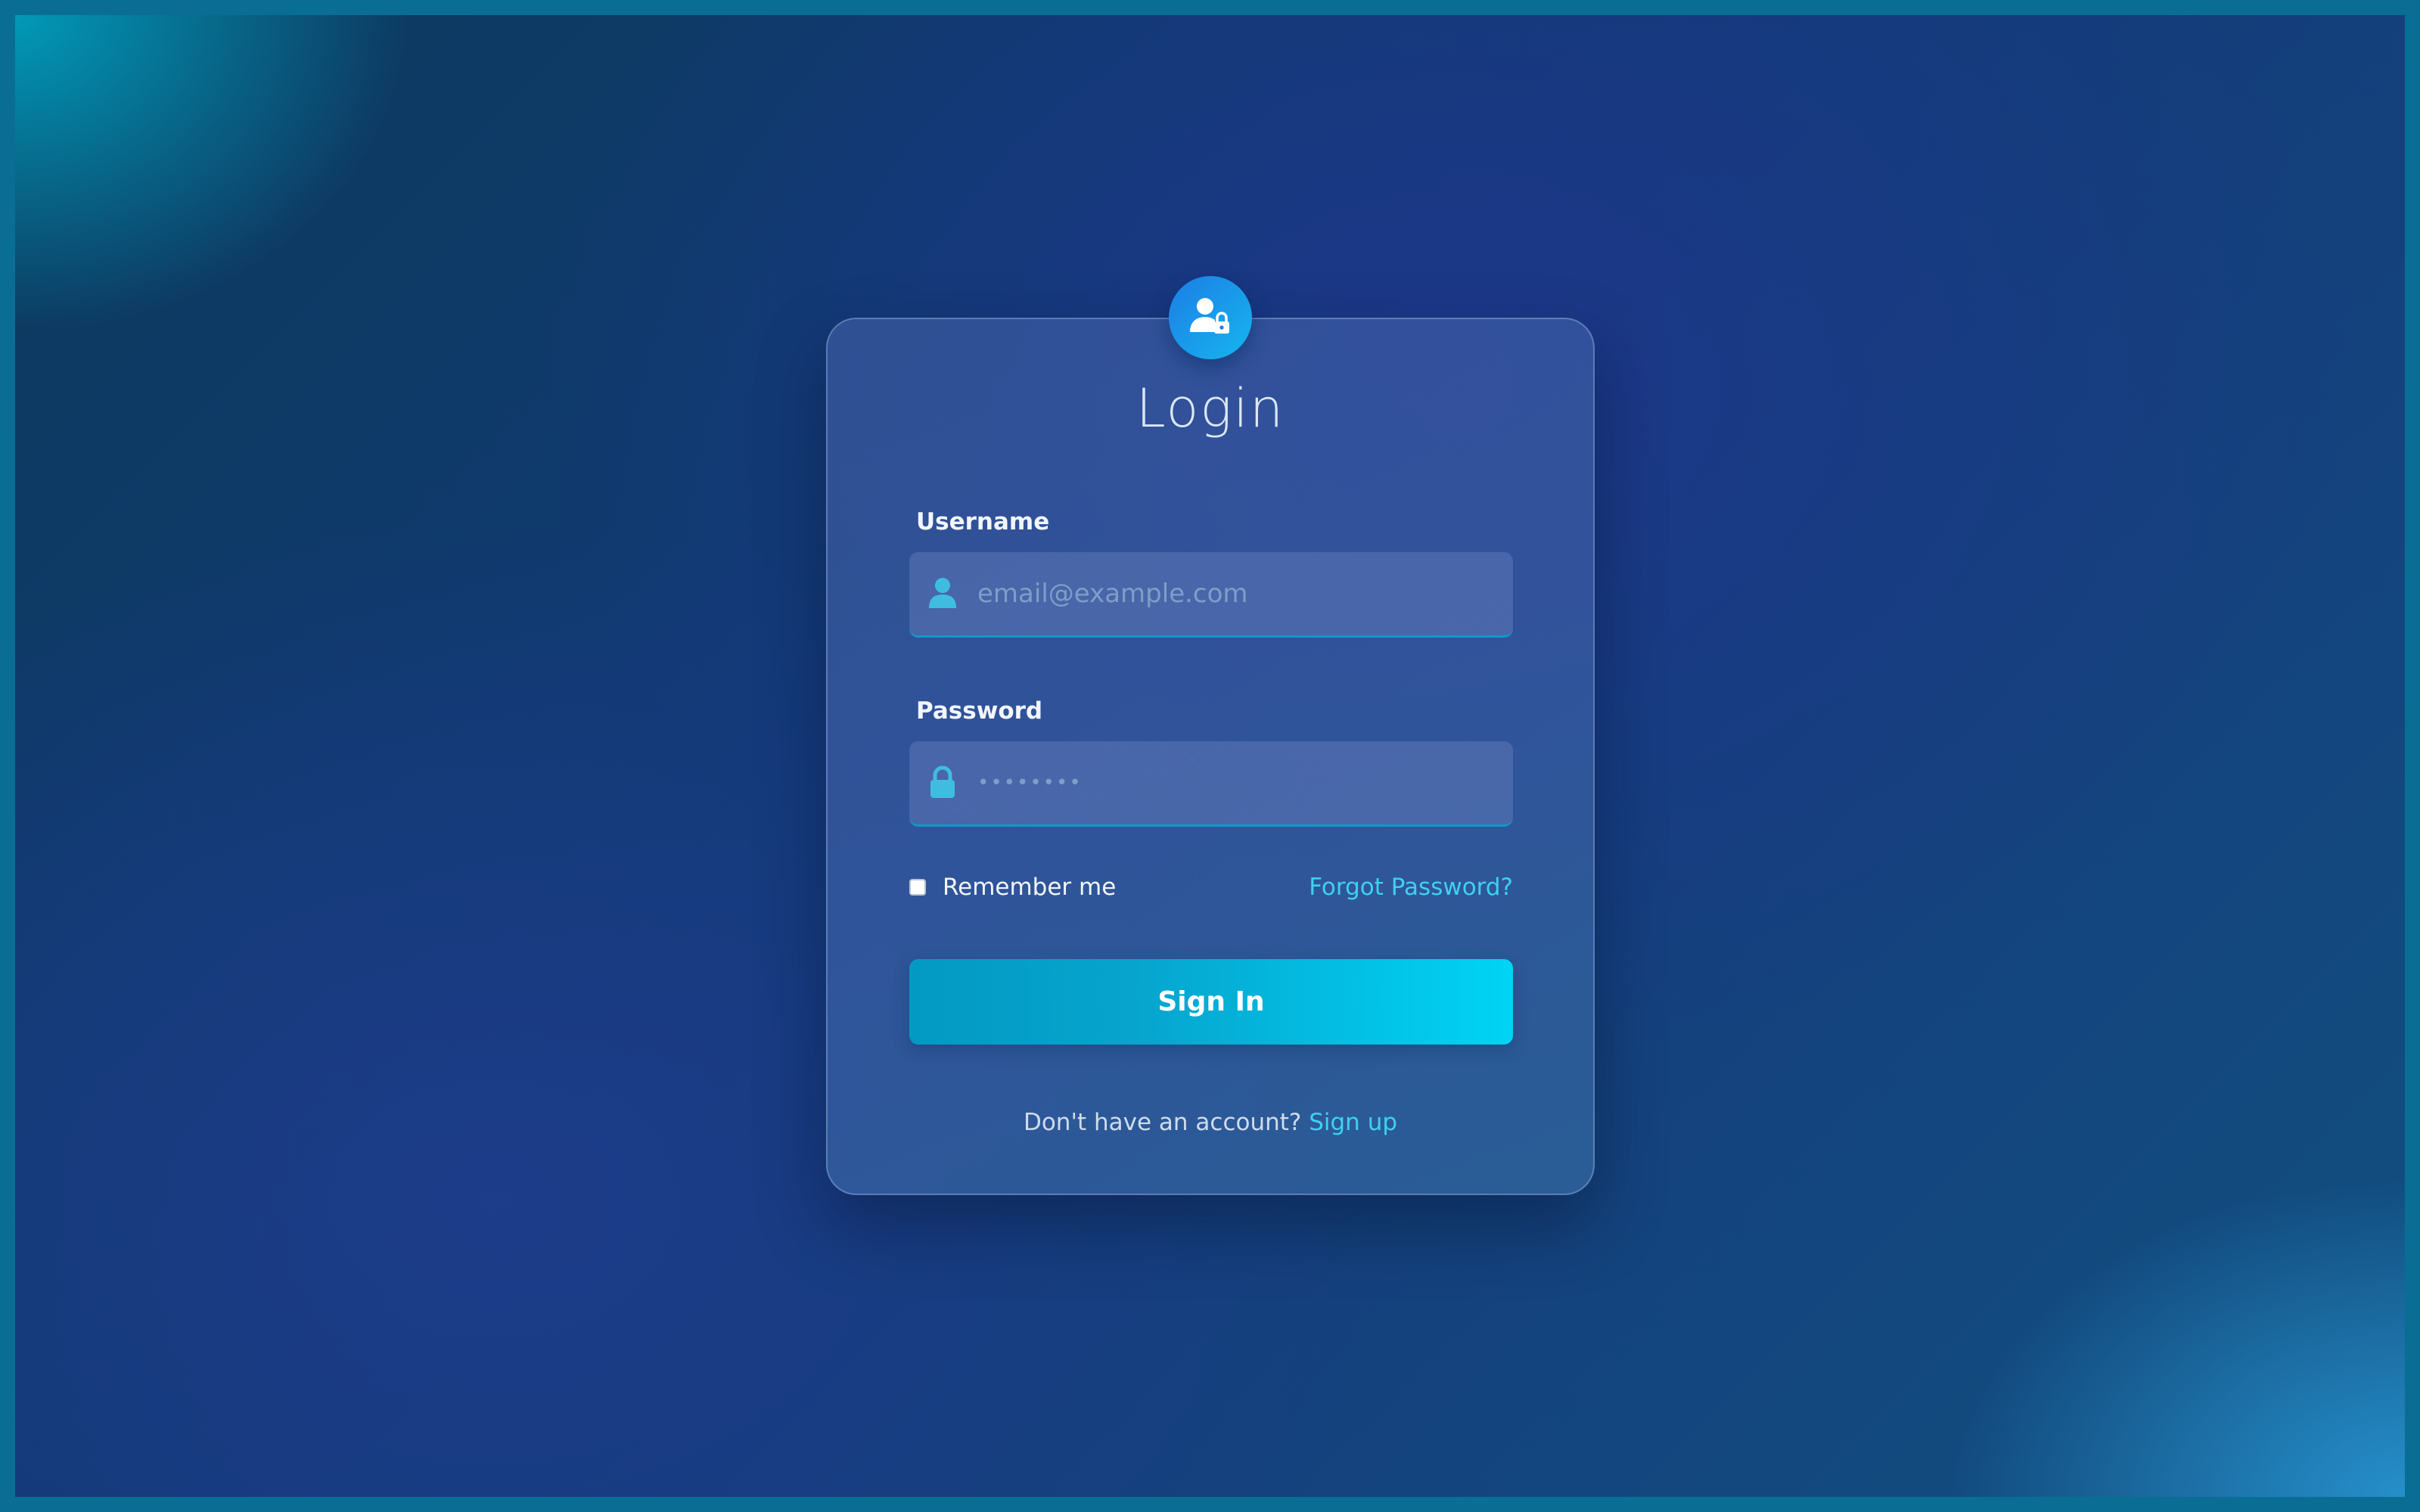 The height and width of the screenshot is (1512, 2420). I want to click on forgot-password-link: Forgot Password?, so click(1411, 887).